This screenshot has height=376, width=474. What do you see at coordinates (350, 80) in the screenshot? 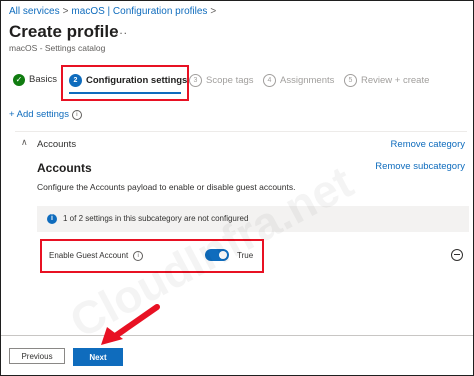
I see `step-number: 5` at bounding box center [350, 80].